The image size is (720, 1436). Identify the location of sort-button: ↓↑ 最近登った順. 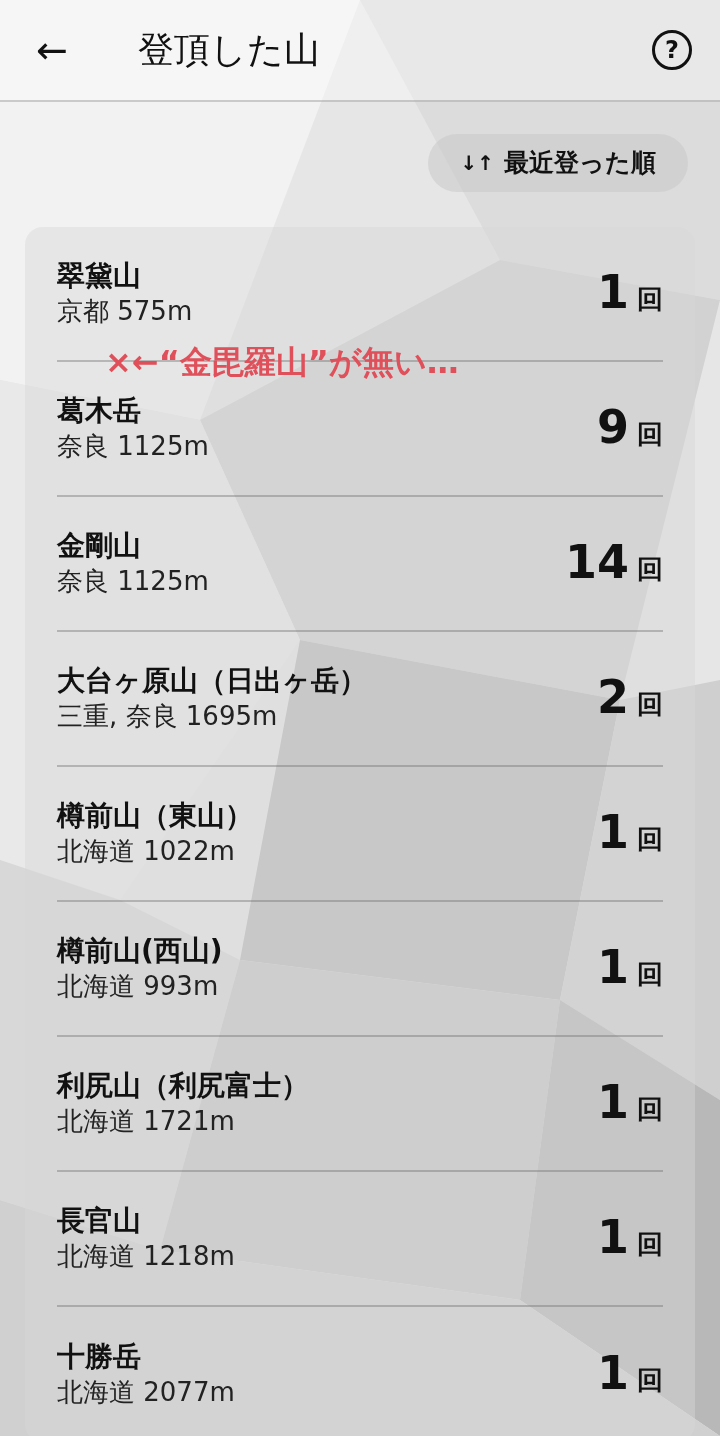
(558, 163).